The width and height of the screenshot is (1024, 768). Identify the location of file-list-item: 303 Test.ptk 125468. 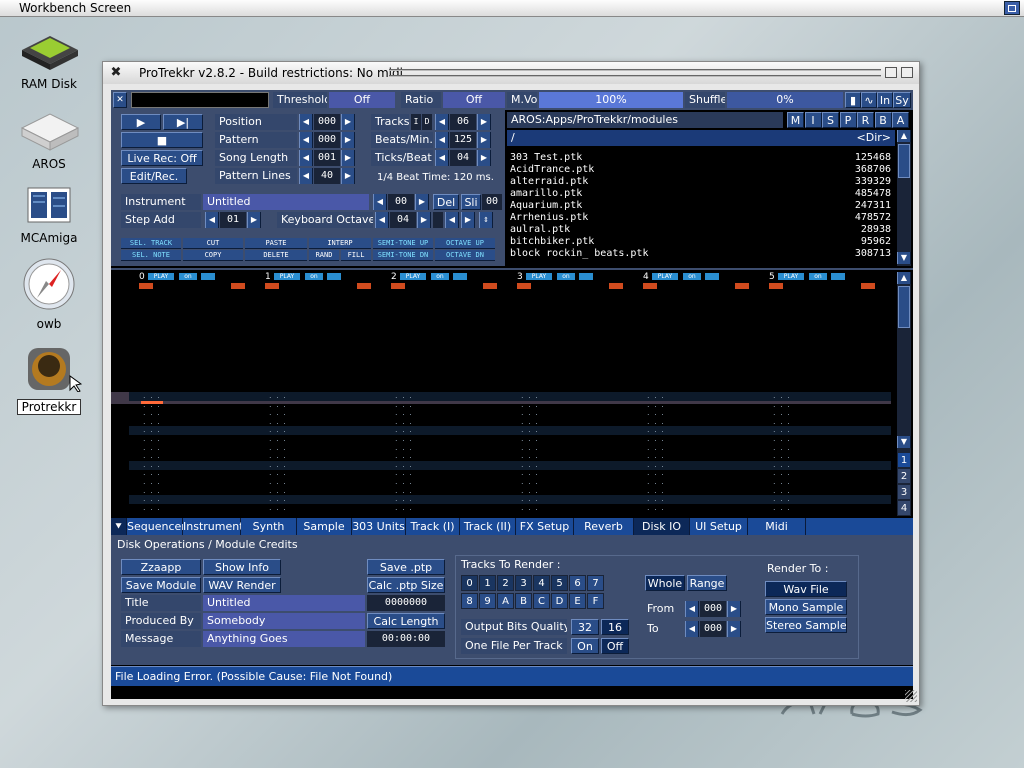
(701, 158).